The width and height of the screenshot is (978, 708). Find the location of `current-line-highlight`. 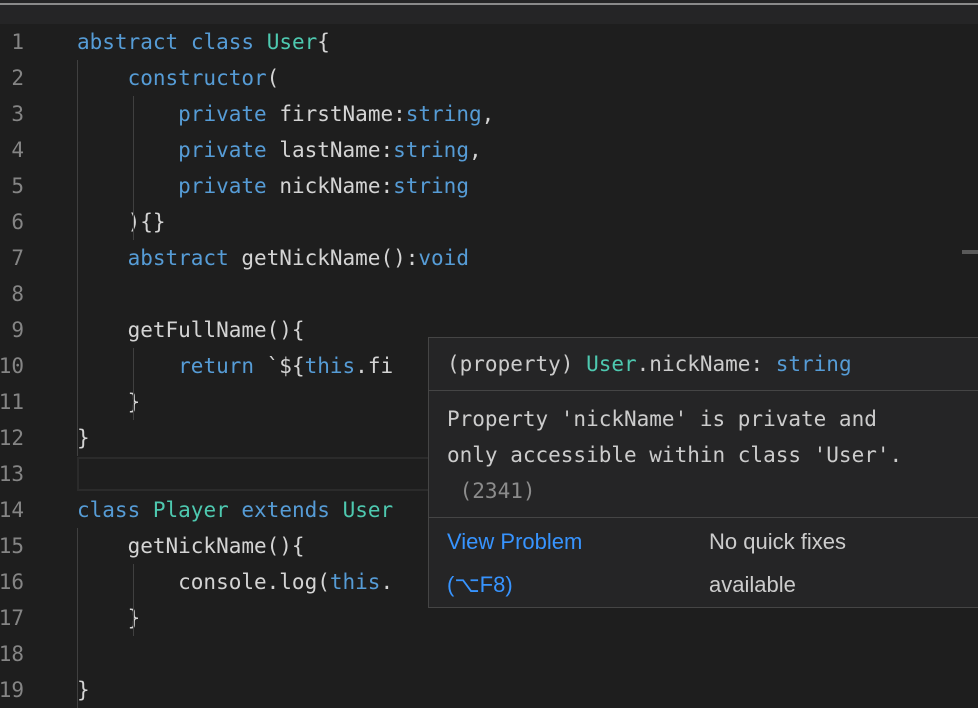

current-line-highlight is located at coordinates (253, 474).